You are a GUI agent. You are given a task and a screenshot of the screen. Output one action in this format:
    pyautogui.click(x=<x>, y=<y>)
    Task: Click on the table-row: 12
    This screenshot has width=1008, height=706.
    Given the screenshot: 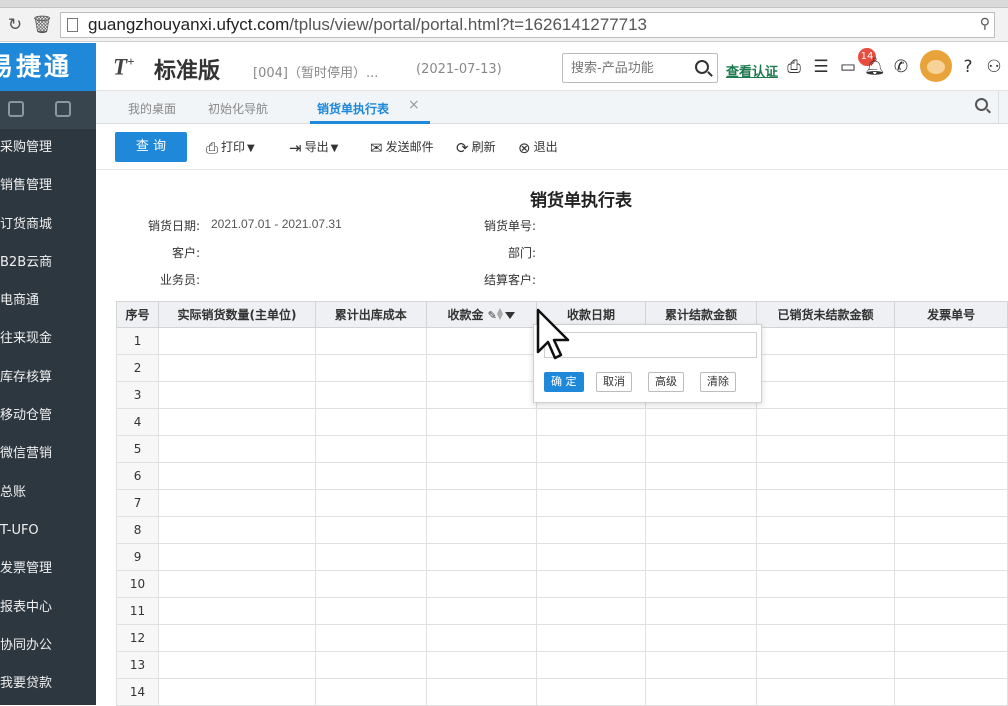 What is the action you would take?
    pyautogui.click(x=561, y=638)
    